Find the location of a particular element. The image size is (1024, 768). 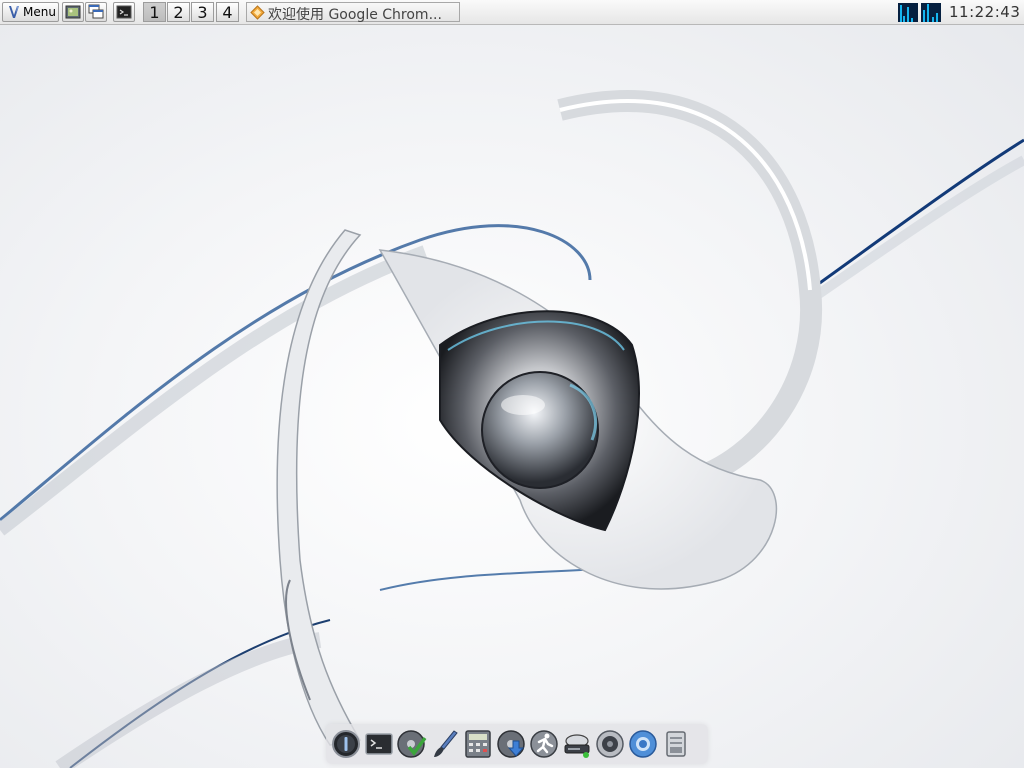

launcher-window-switcher is located at coordinates (96, 12).